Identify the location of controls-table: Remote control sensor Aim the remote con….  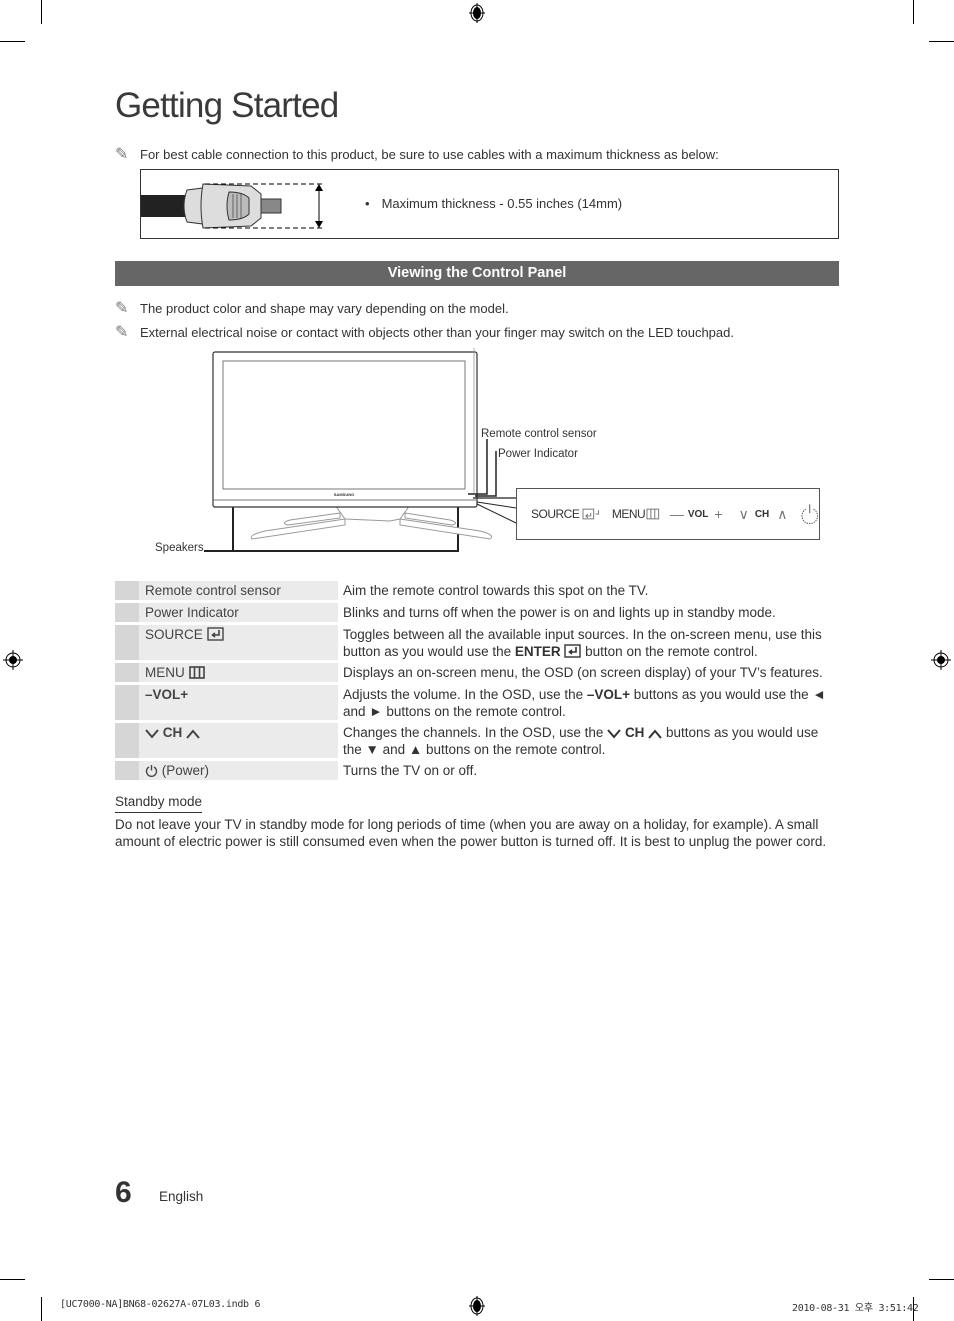
(477, 682).